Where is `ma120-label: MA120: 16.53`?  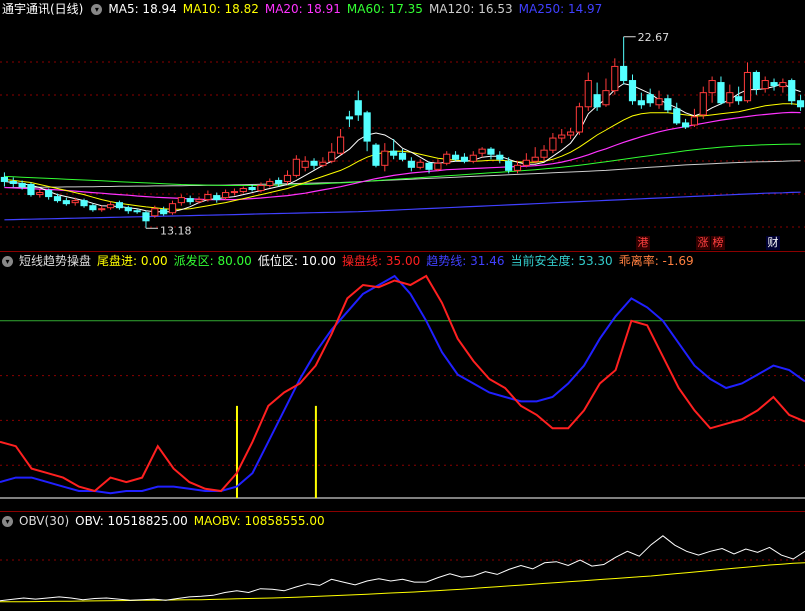
ma120-label: MA120: 16.53 is located at coordinates (470, 9).